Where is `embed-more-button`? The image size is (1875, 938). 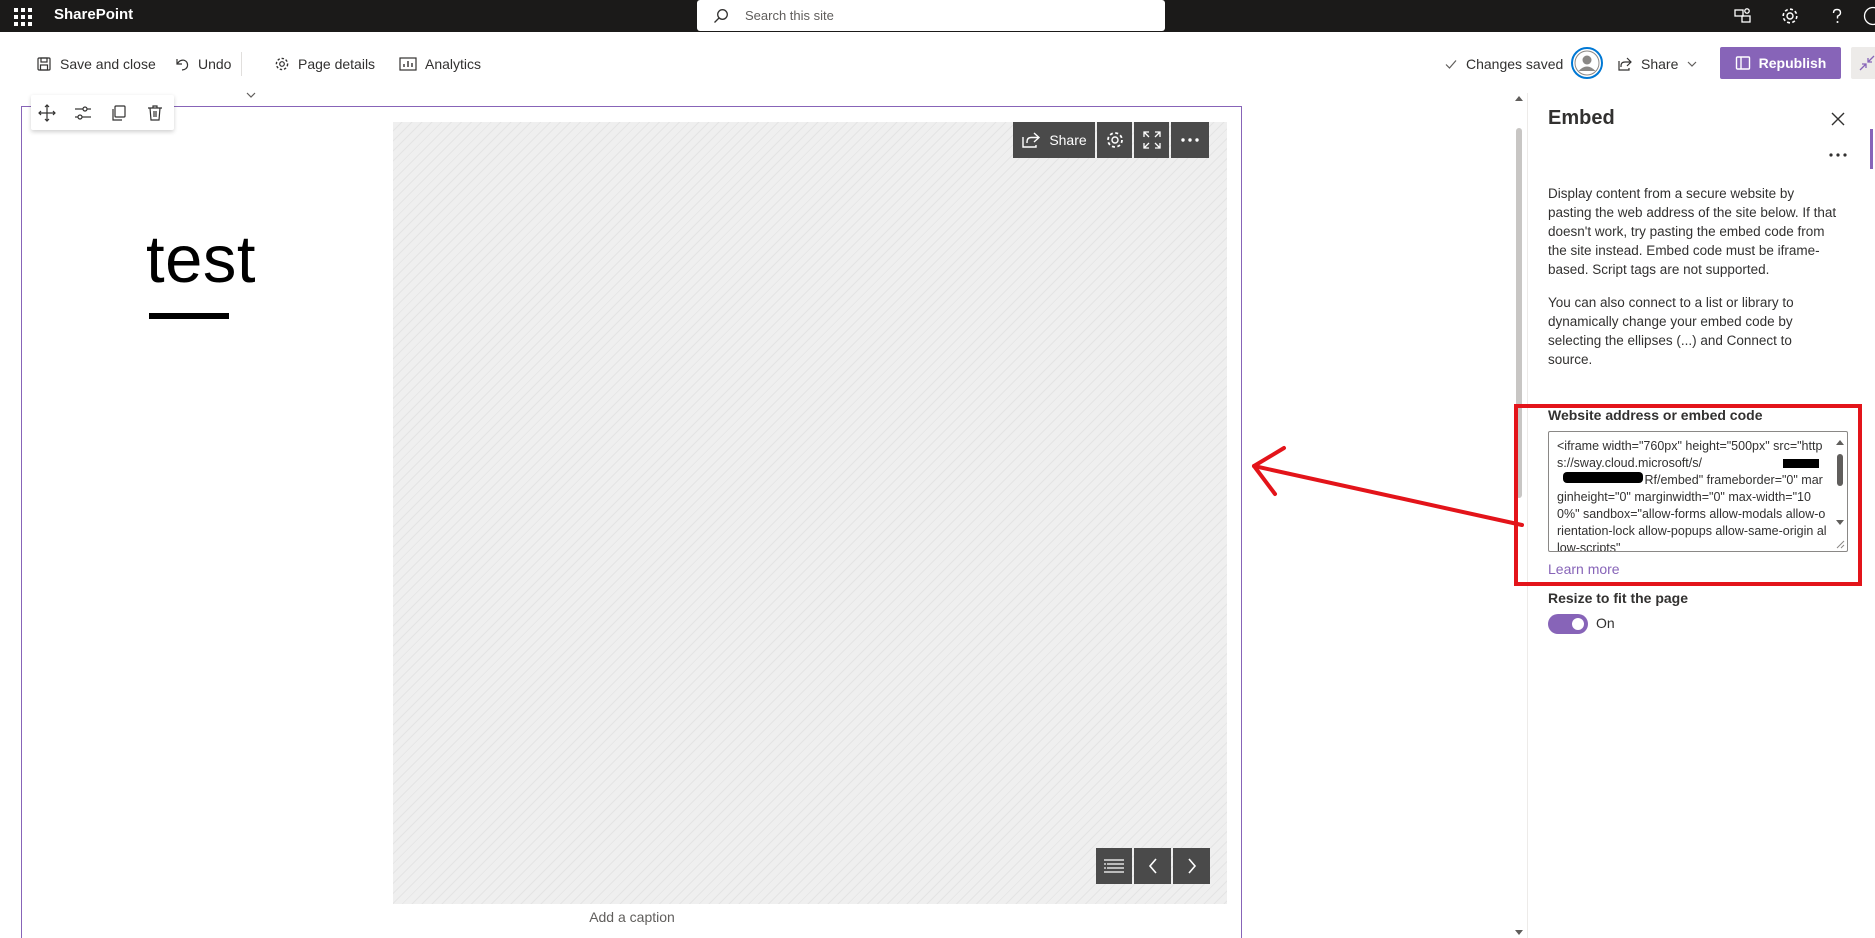 embed-more-button is located at coordinates (1190, 140).